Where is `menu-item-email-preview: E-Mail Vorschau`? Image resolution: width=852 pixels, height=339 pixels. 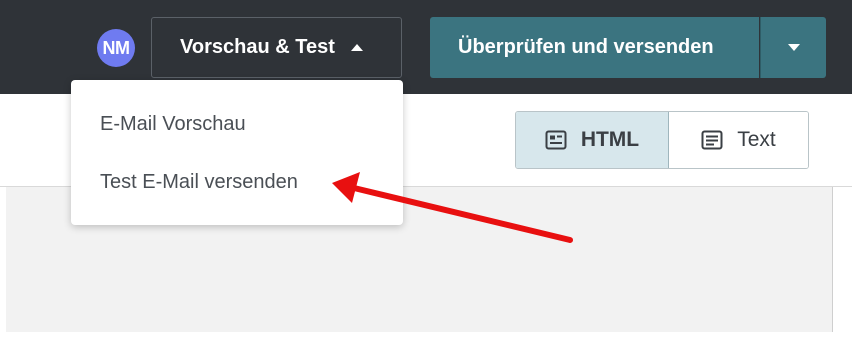
menu-item-email-preview: E-Mail Vorschau is located at coordinates (237, 124).